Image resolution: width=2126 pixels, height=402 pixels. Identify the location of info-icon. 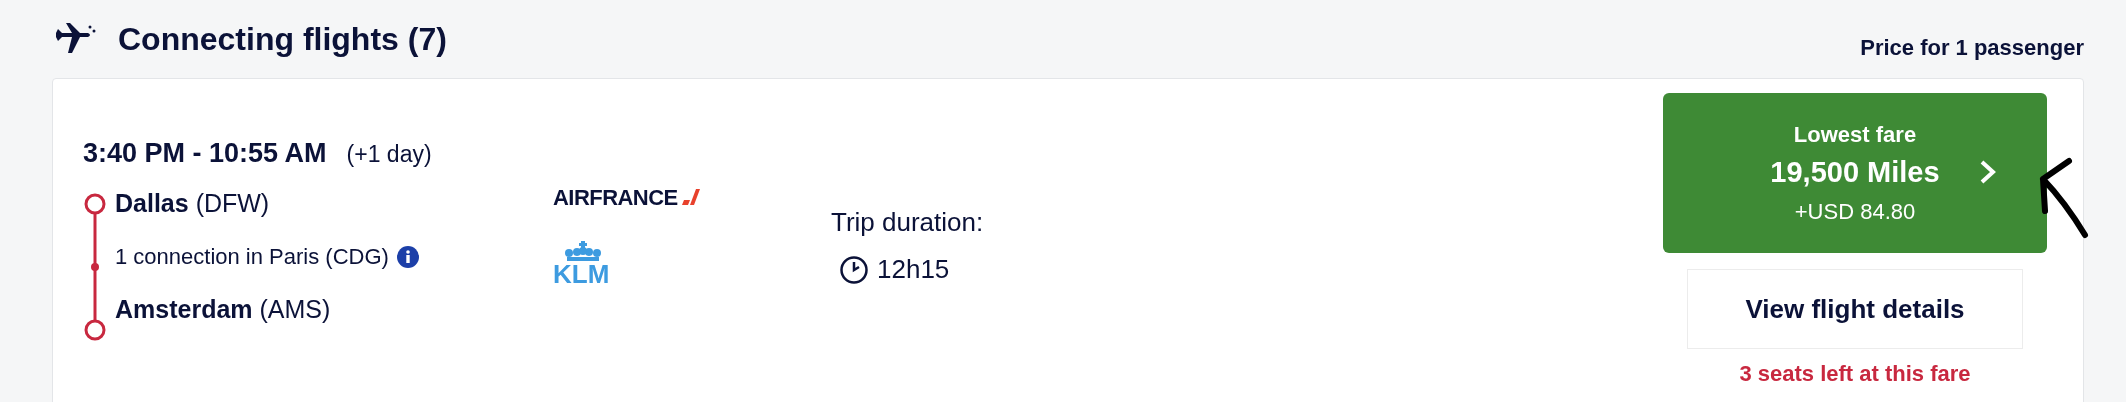
(407, 256).